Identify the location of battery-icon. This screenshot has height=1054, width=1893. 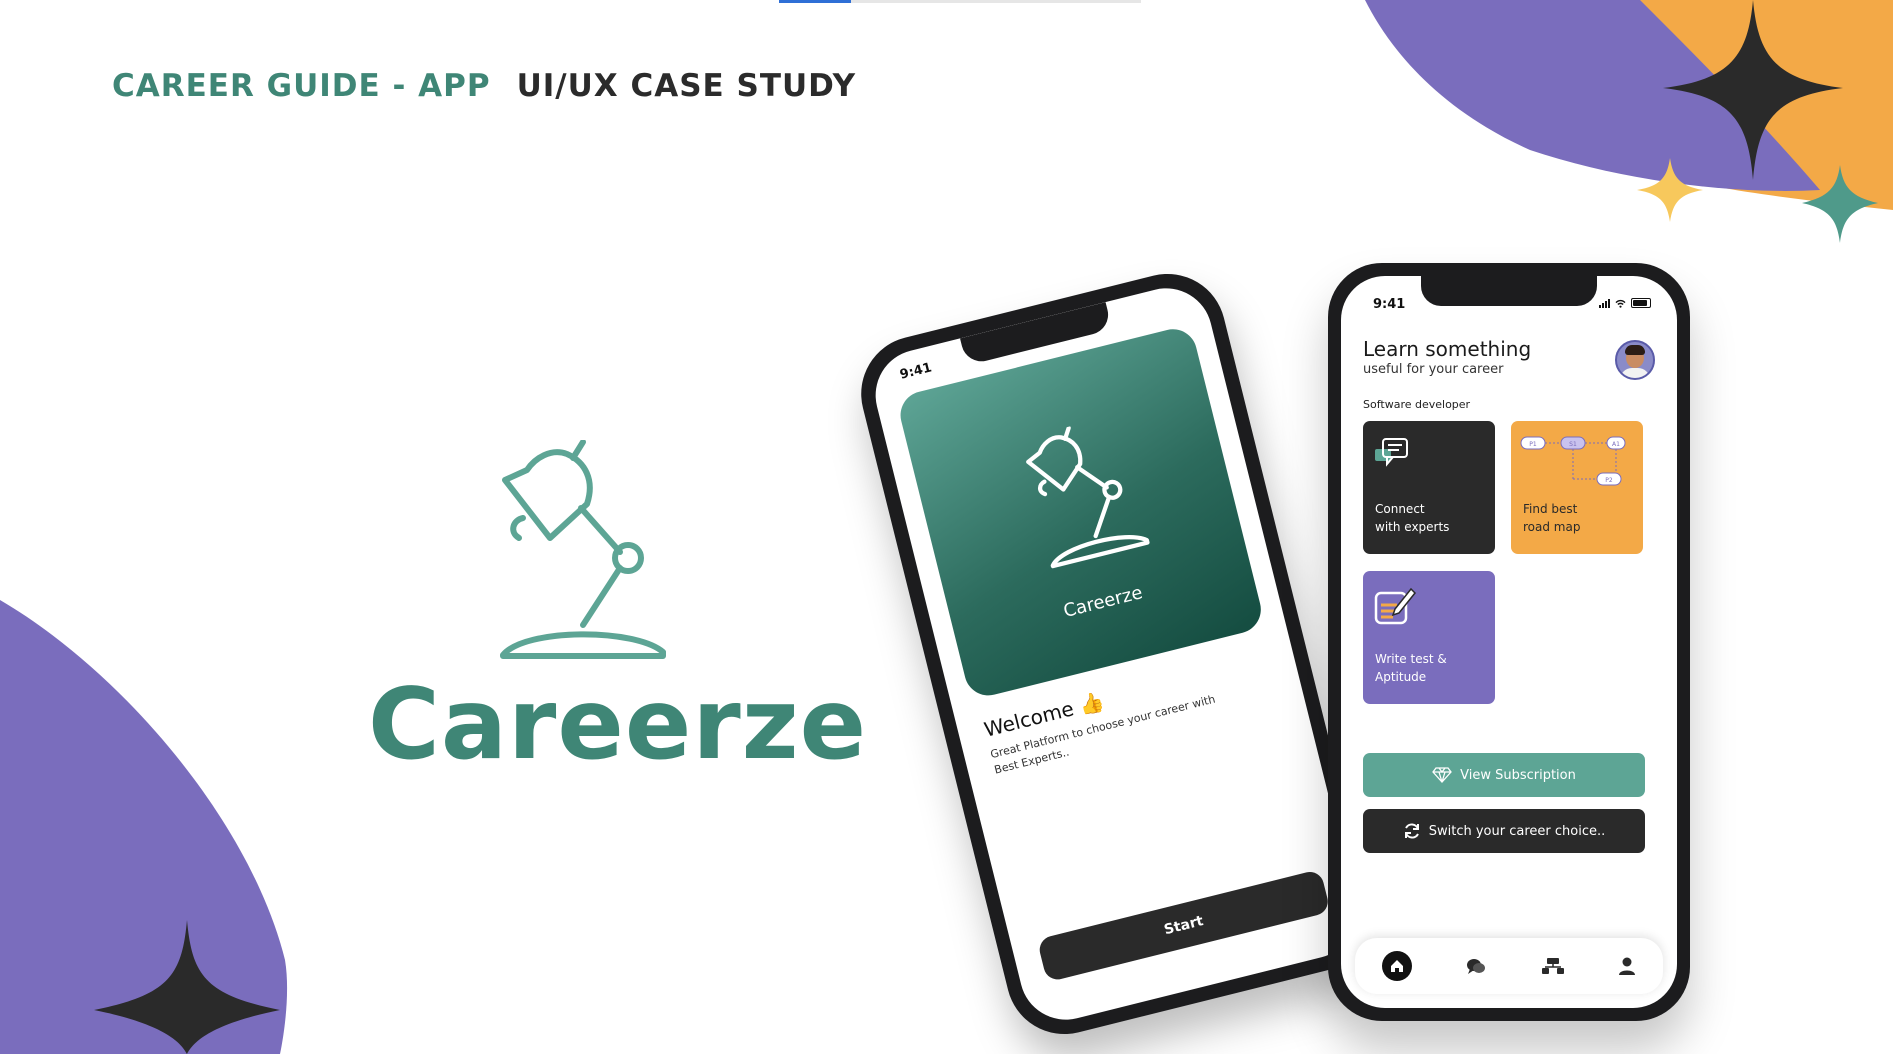
(1641, 303).